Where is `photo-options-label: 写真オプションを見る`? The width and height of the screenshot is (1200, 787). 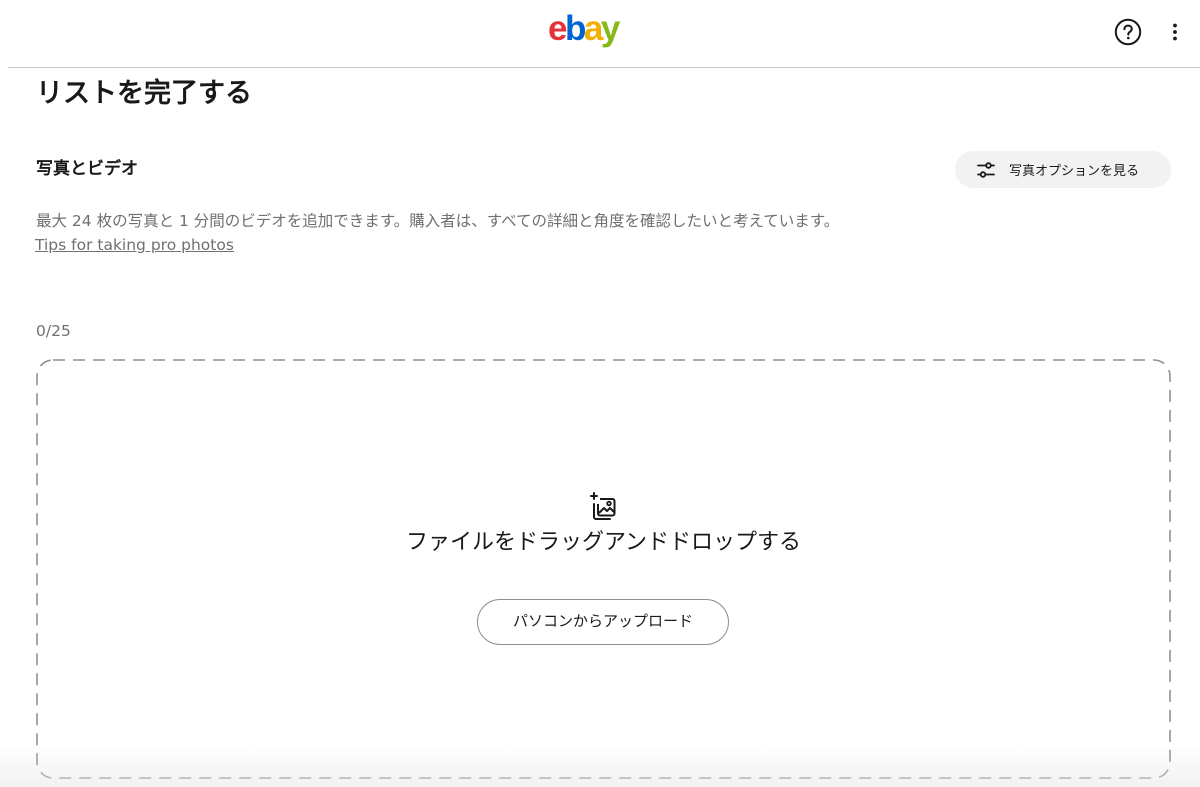
photo-options-label: 写真オプションを見る is located at coordinates (1074, 171).